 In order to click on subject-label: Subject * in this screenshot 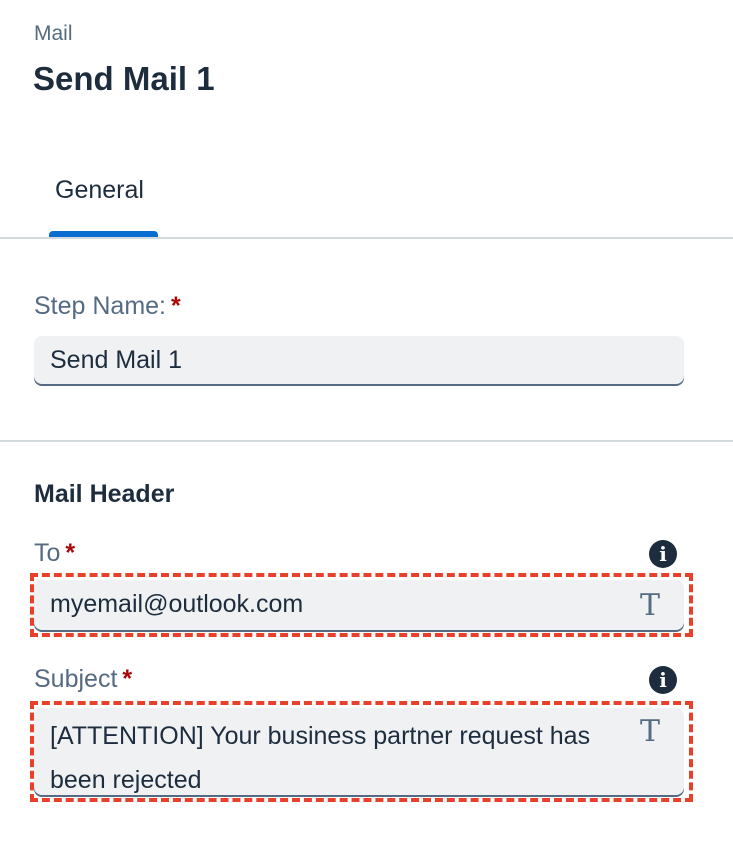, I will do `click(83, 679)`.